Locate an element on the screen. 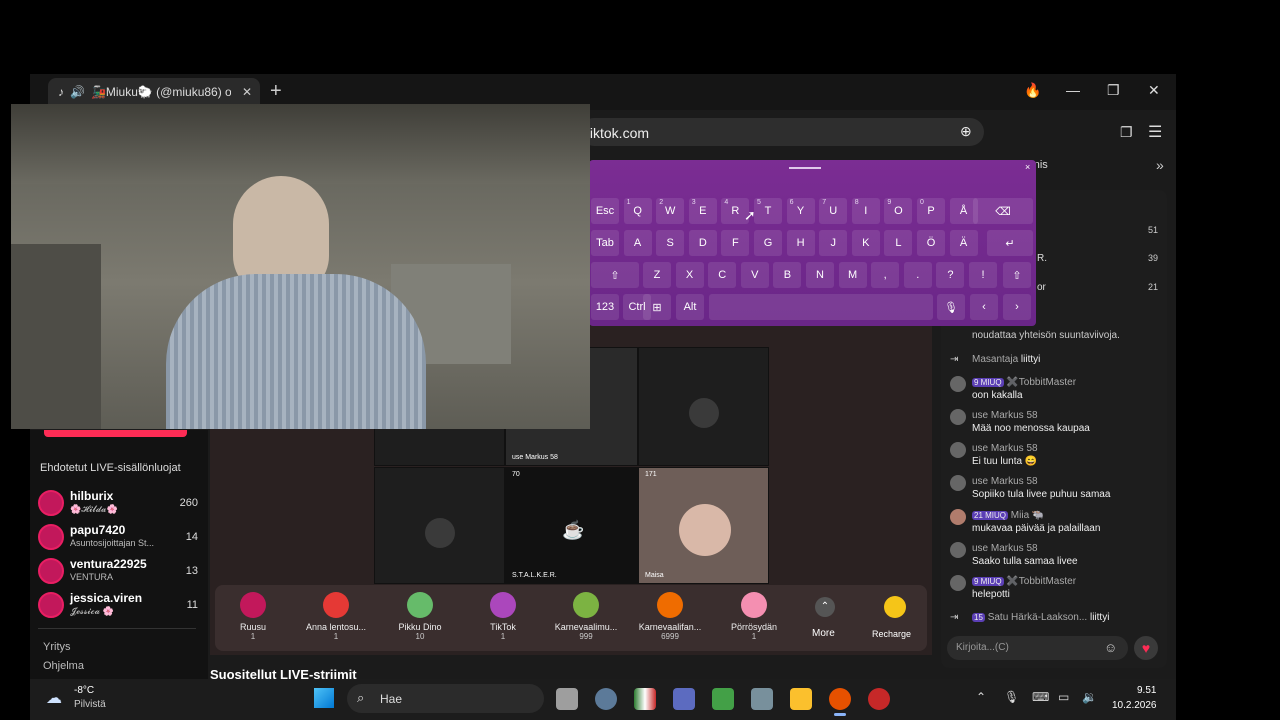 The width and height of the screenshot is (1280, 720). backspace-key: ⌫ is located at coordinates (1003, 211).